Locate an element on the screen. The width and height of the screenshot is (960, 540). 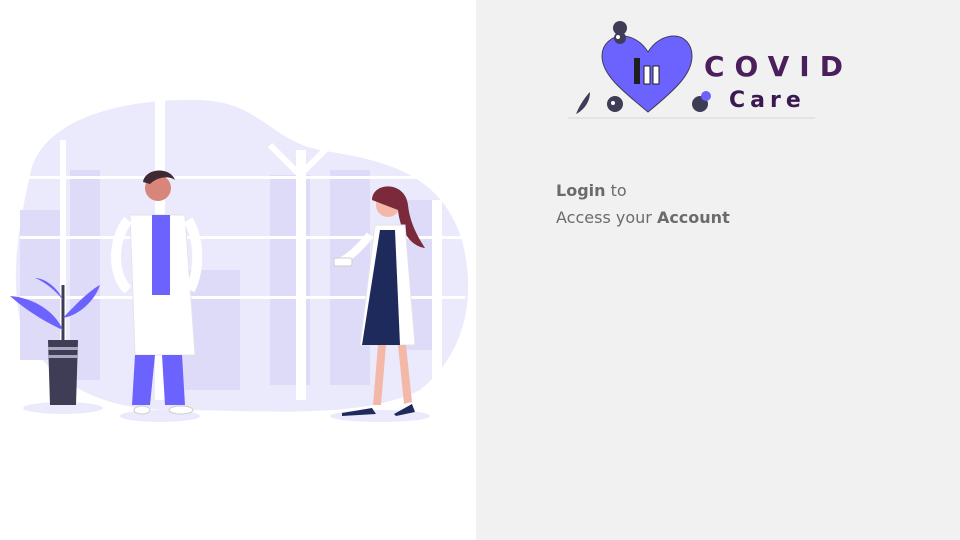
login-word: Login is located at coordinates (581, 190).